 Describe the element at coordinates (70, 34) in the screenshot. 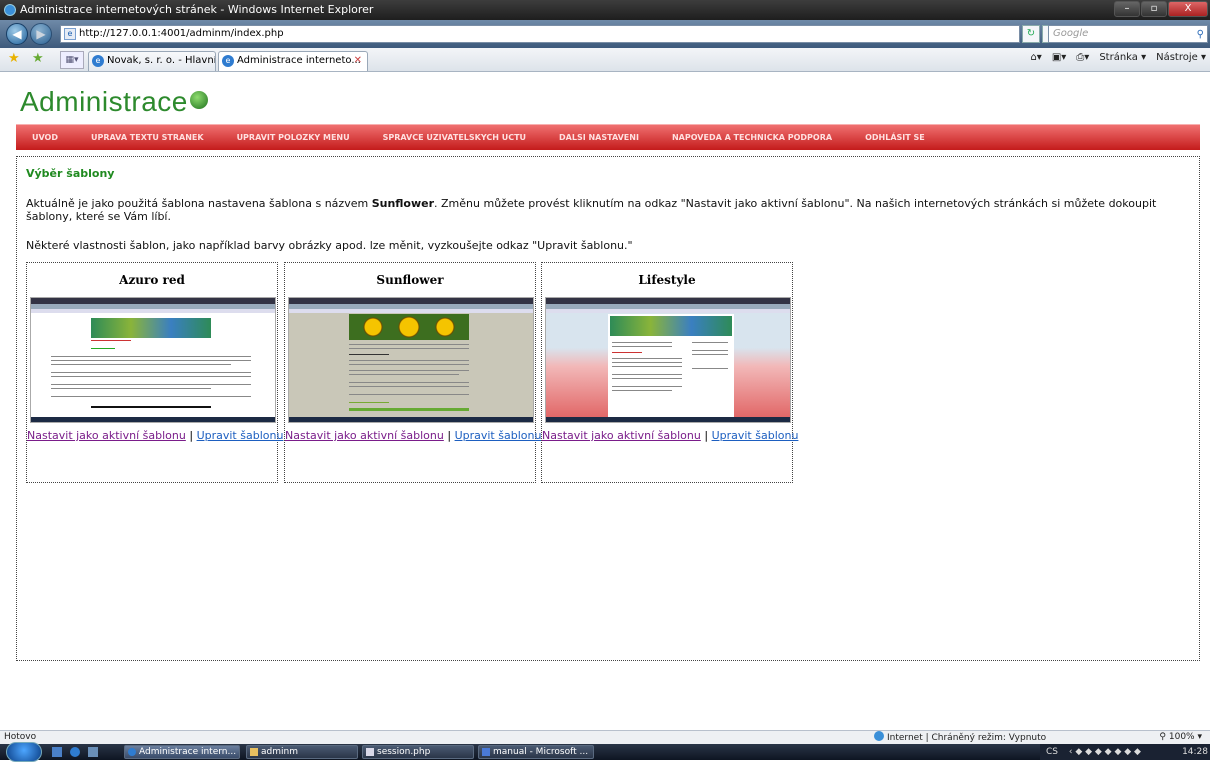

I see `page-icon: e` at that location.